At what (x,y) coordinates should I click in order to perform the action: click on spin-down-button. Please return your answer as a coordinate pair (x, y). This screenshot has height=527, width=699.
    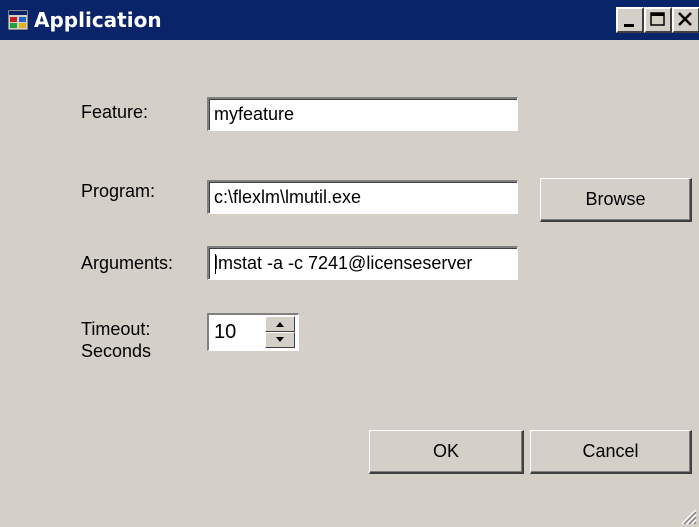
    Looking at the image, I should click on (280, 340).